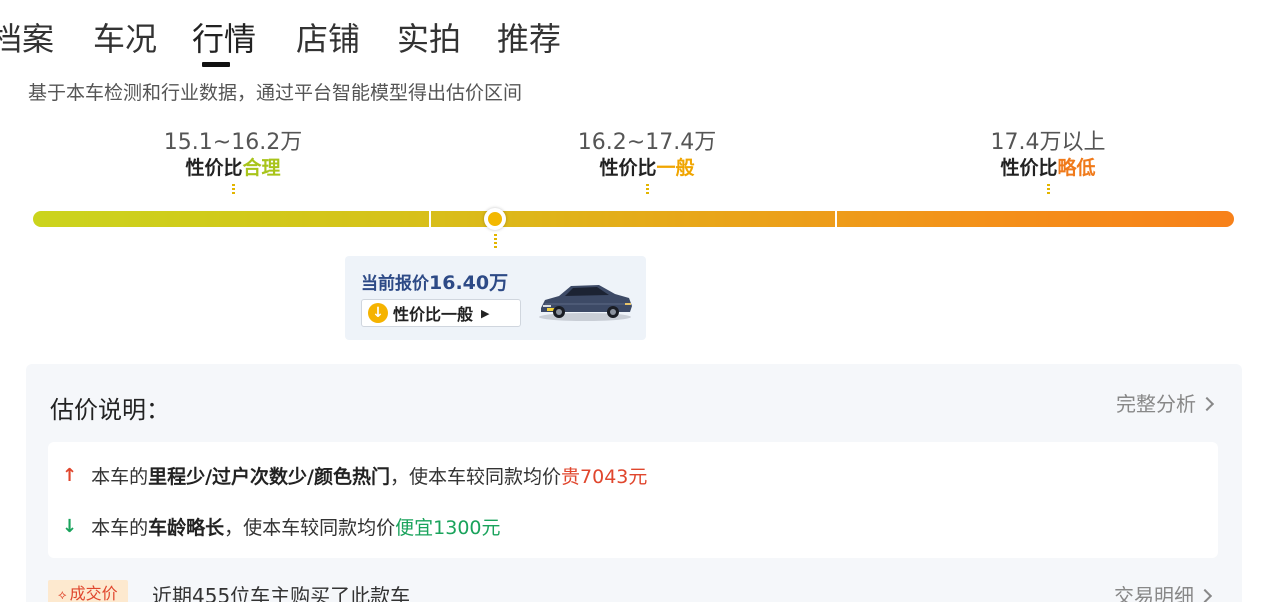 This screenshot has width=1267, height=602. I want to click on deal-price-tag: ⟡ 成交价, so click(88, 591).